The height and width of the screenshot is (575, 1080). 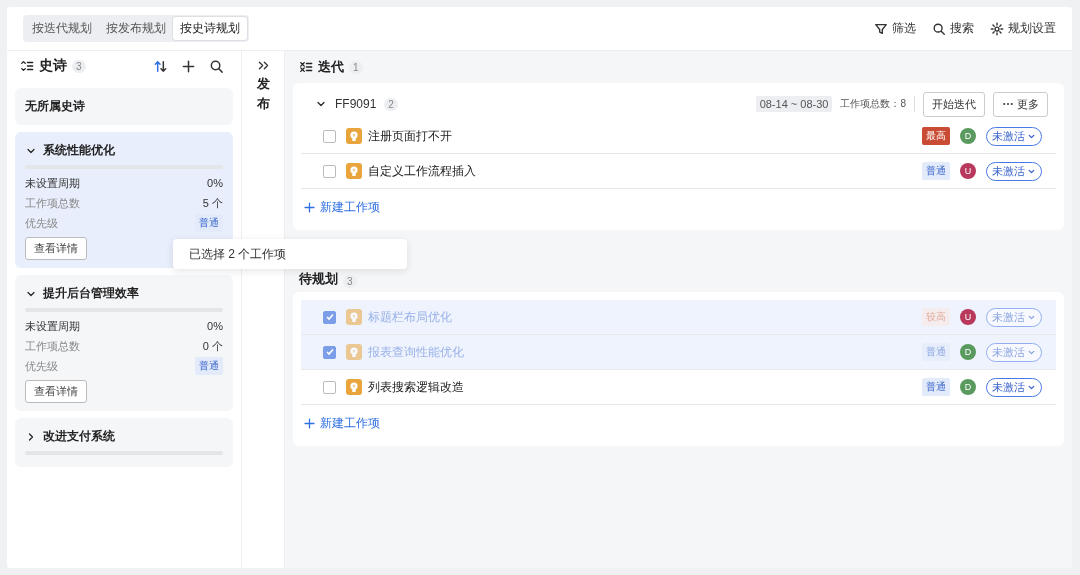 I want to click on work-item-row: 自定义工作流程插入 普通 U 未激活, so click(x=678, y=171).